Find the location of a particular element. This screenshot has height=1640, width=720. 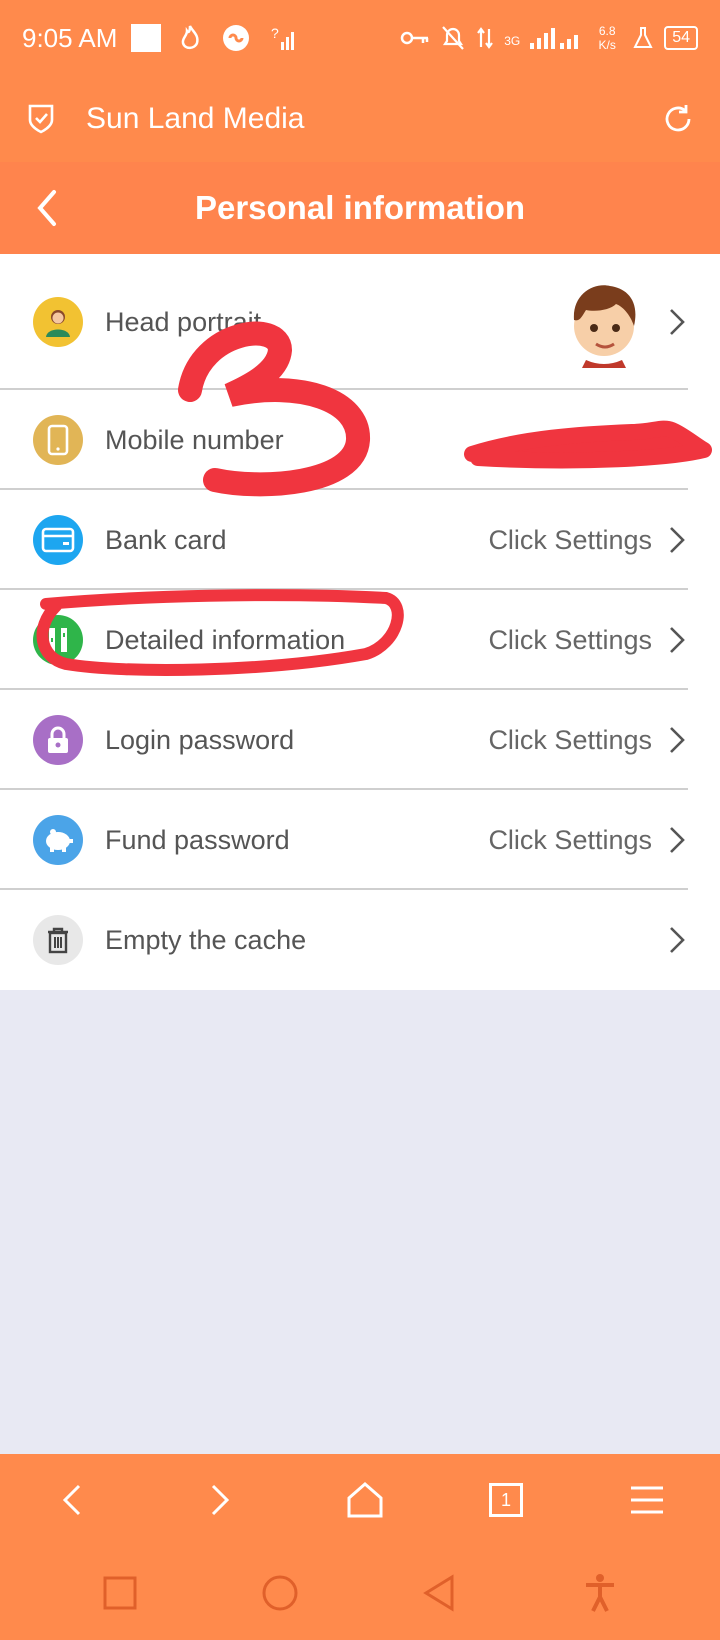

shield-check-icon is located at coordinates (41, 119).